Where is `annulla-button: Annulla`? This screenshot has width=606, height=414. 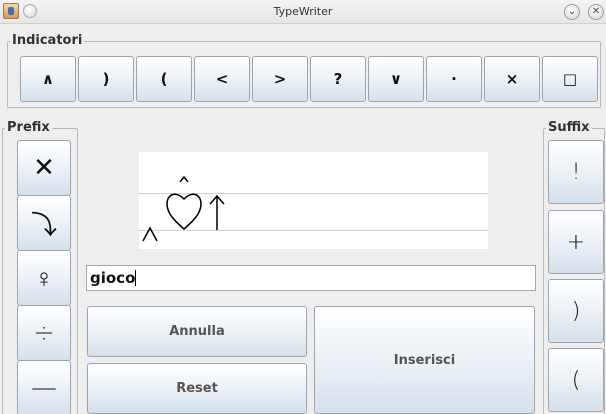
annulla-button: Annulla is located at coordinates (197, 331).